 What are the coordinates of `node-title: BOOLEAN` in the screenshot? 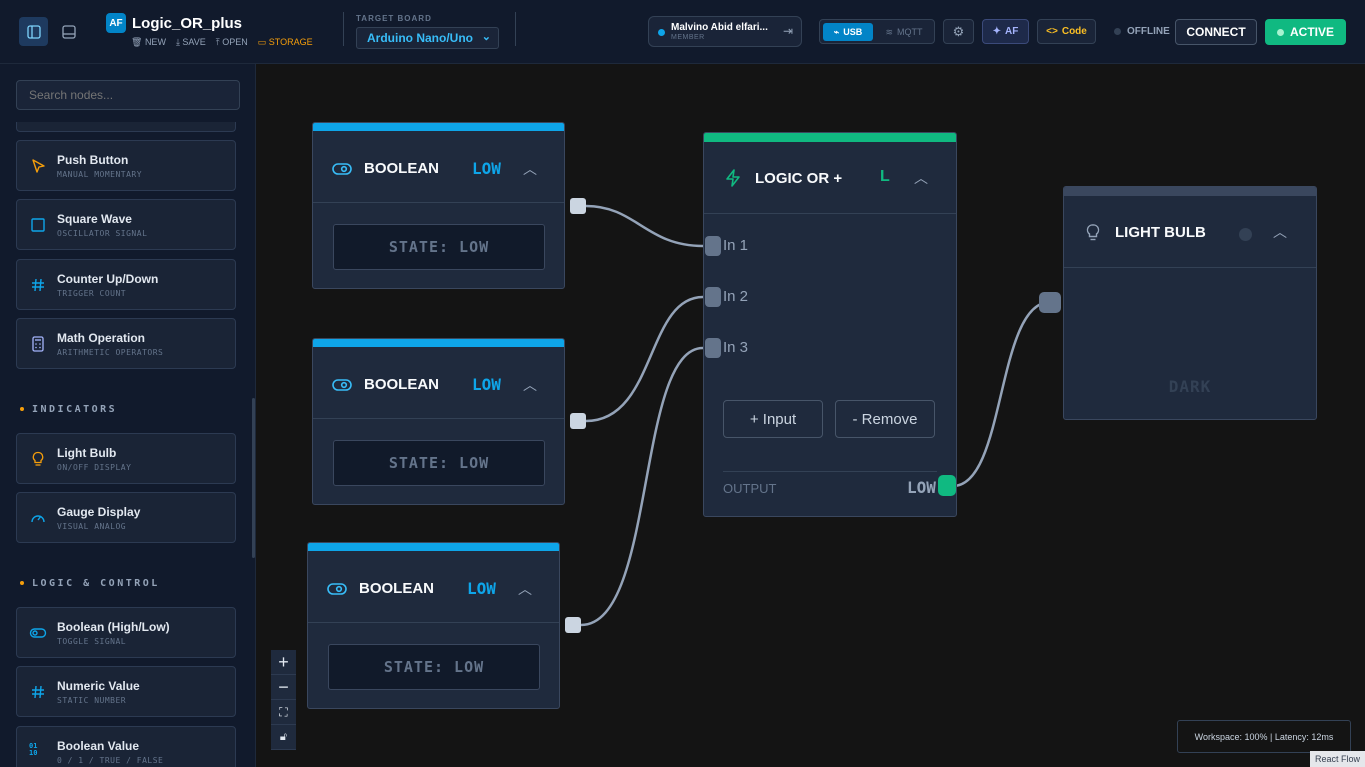 It's located at (396, 588).